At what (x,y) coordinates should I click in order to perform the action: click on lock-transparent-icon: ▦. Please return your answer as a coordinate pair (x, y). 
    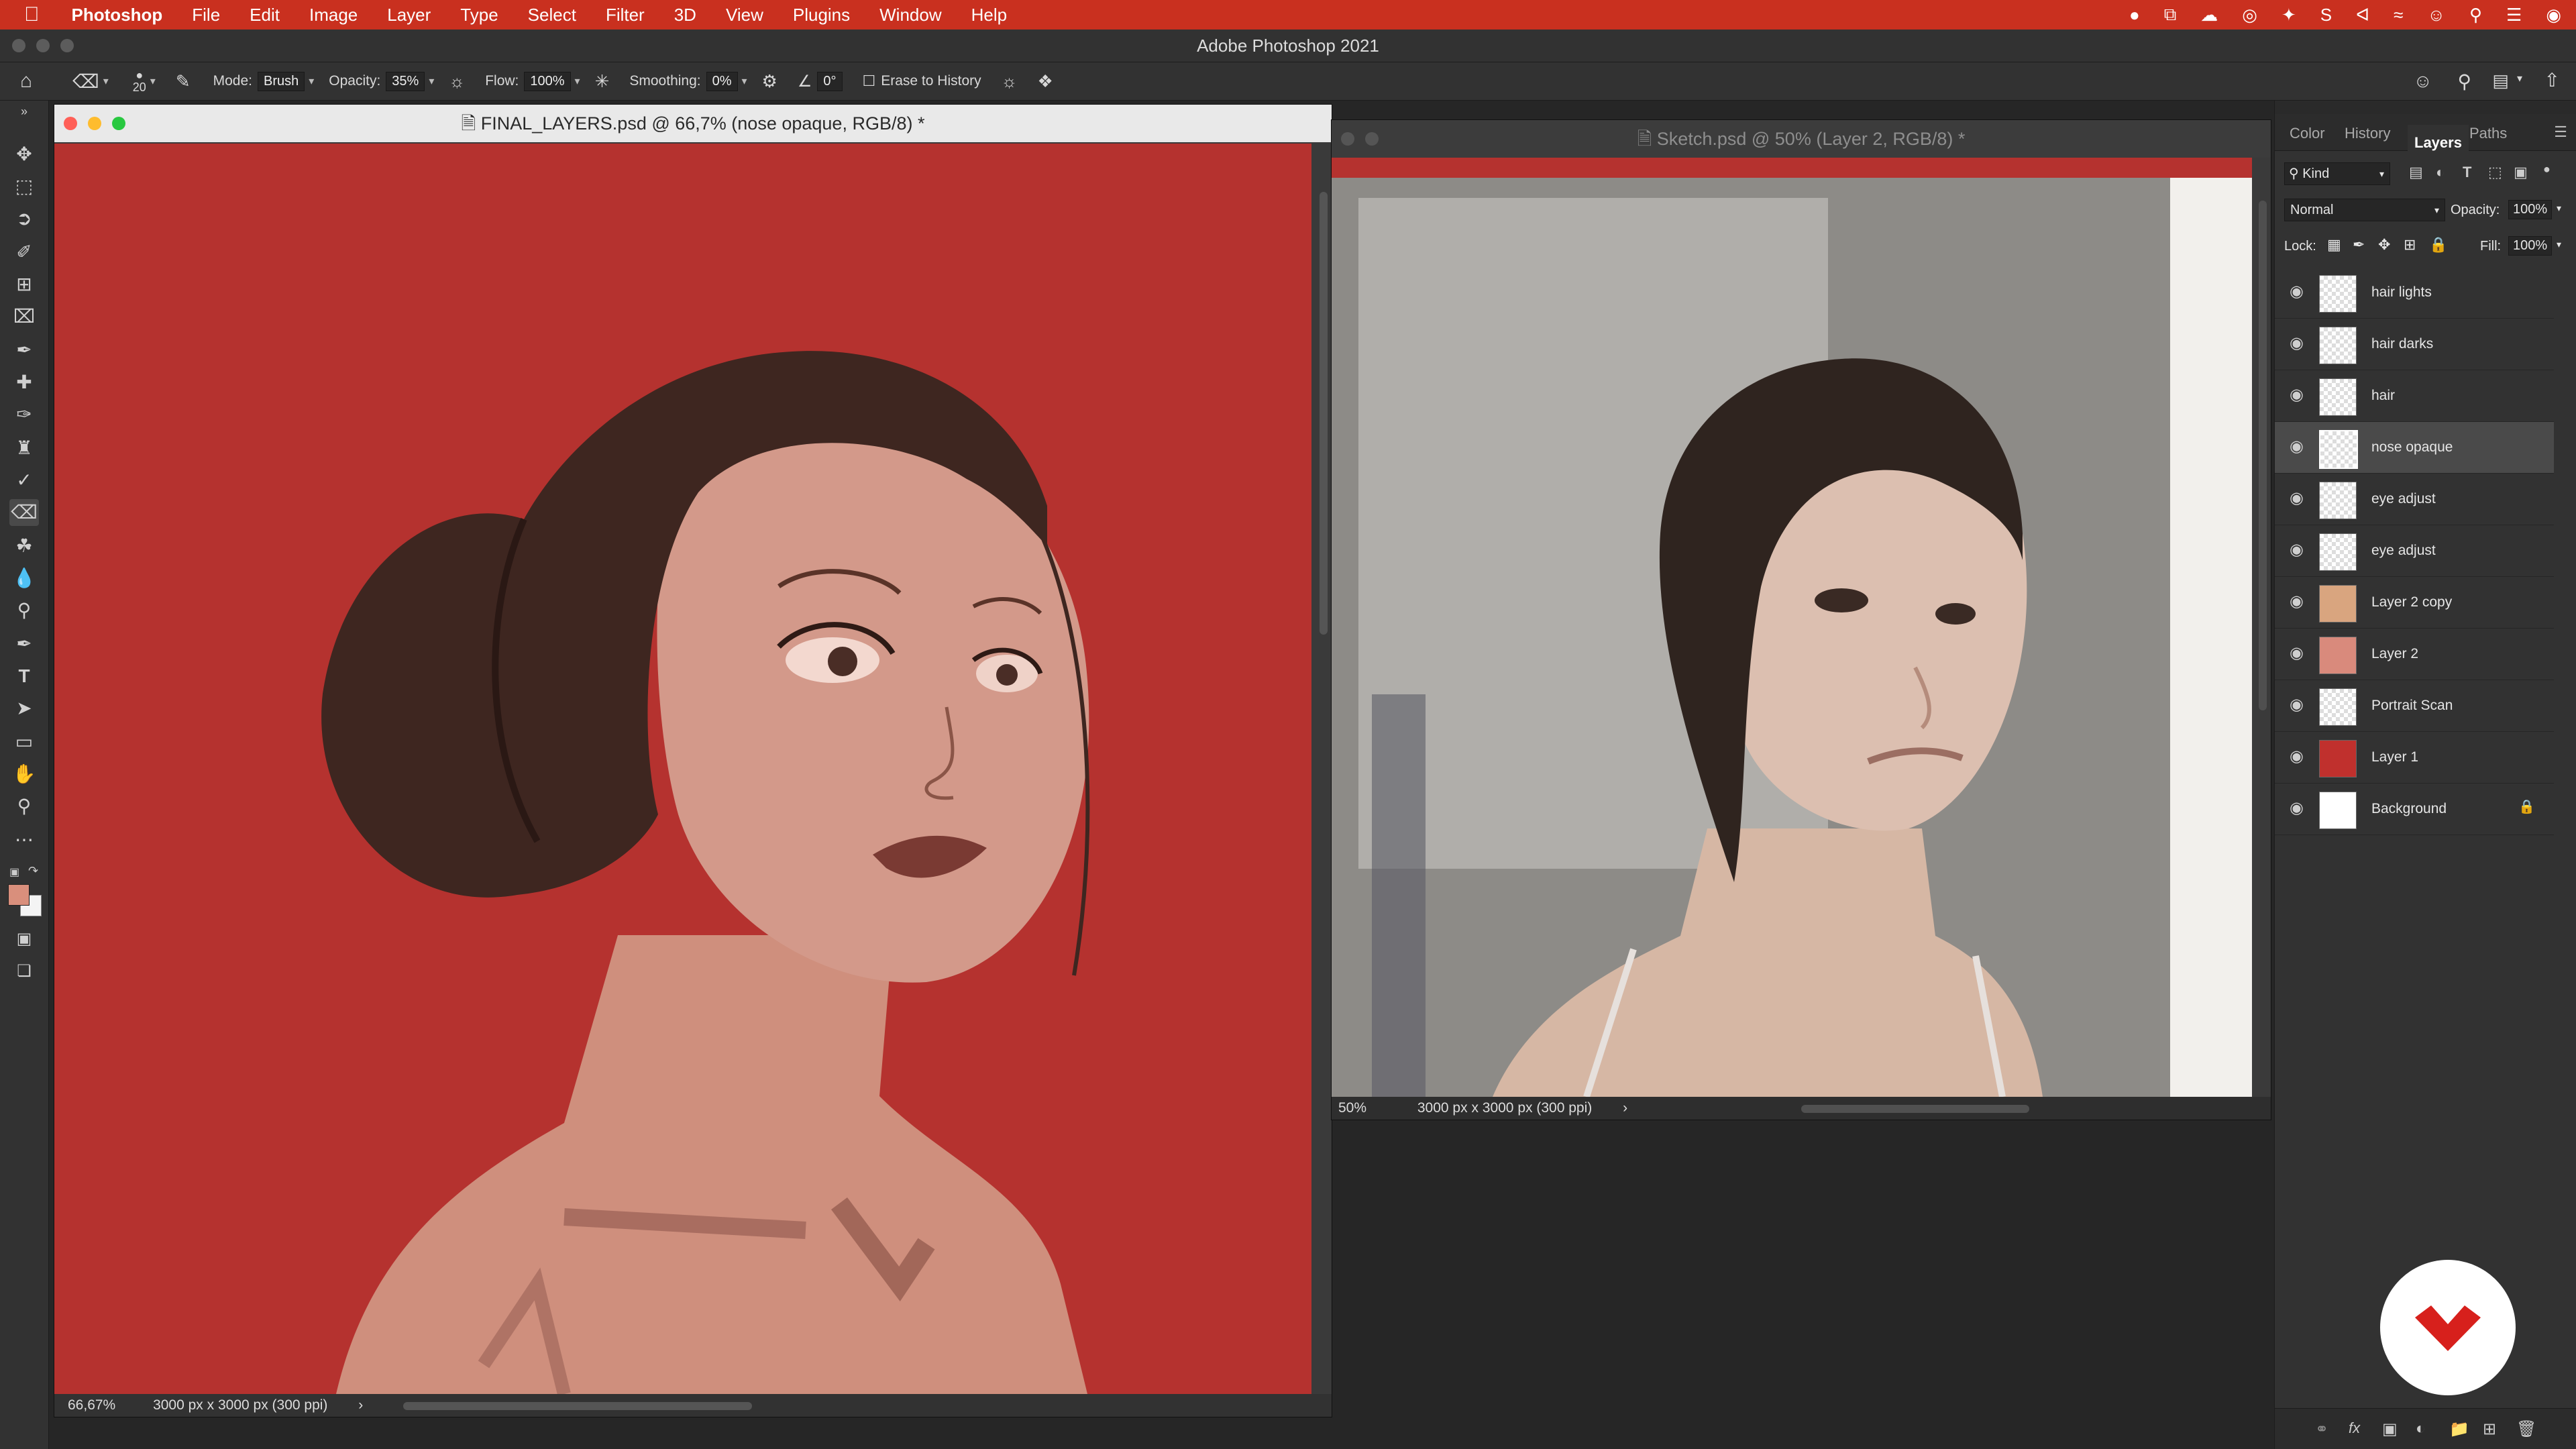
    Looking at the image, I should click on (2334, 245).